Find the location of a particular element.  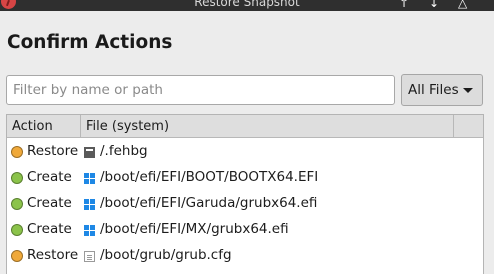

window-titlebar: Restore Snapshot ↑ ↓ △ is located at coordinates (247, 5).